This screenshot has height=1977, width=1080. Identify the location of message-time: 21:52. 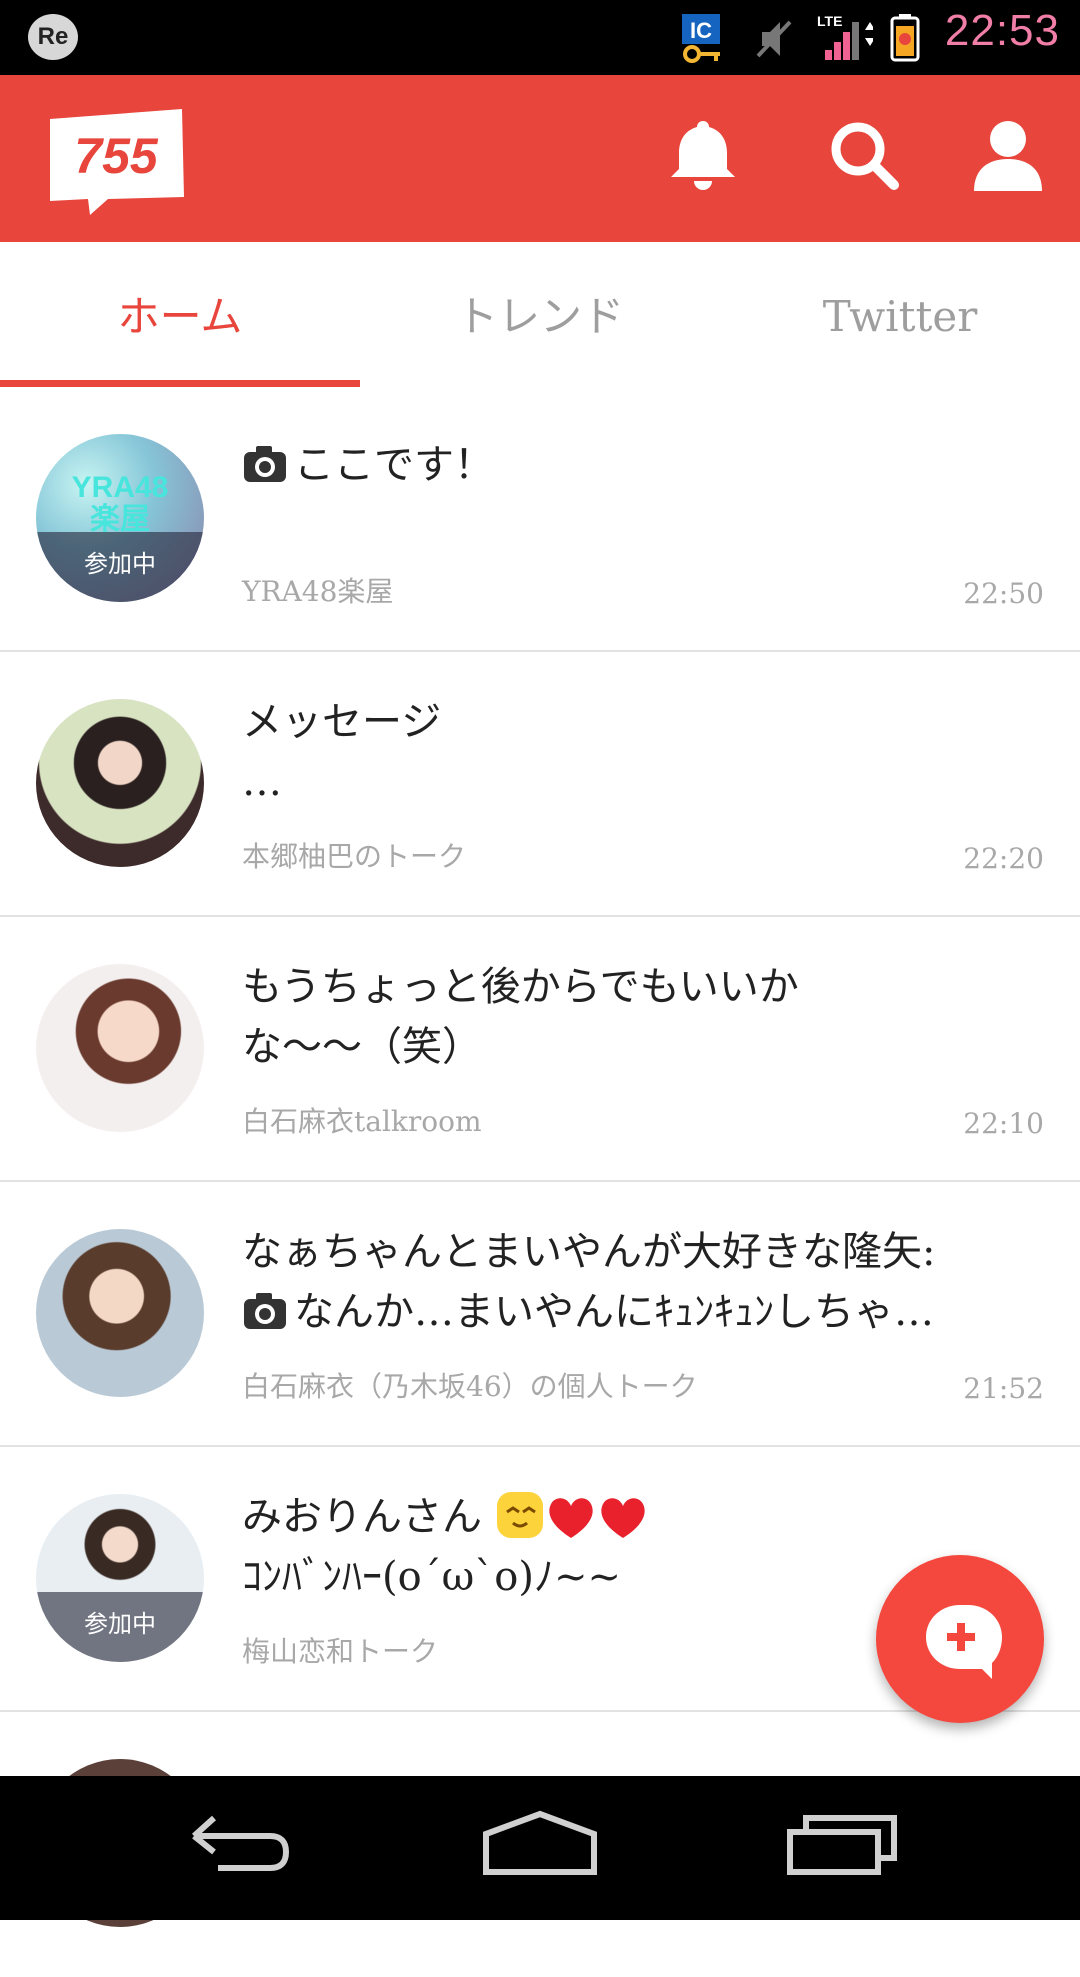
(1003, 1388).